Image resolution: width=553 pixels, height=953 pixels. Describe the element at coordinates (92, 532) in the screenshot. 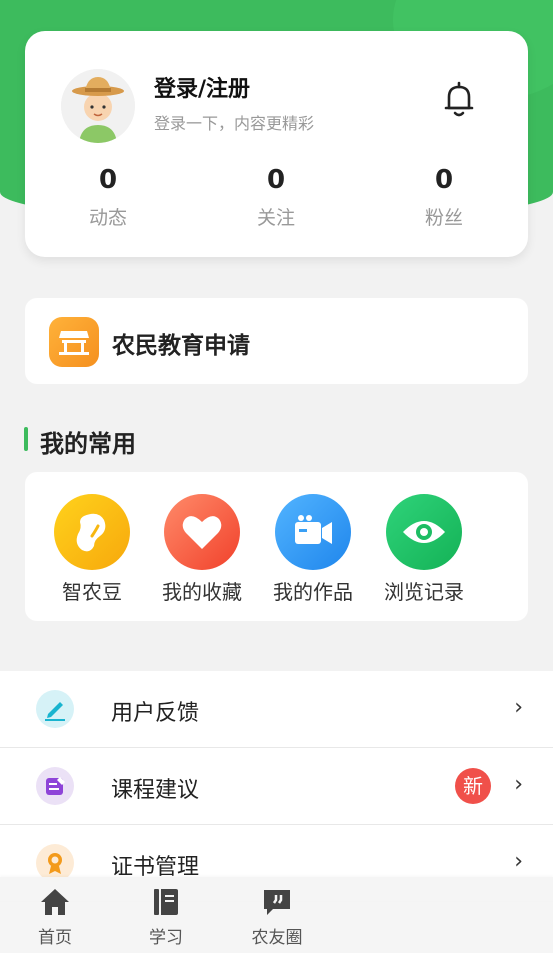

I see `bean-icon` at that location.